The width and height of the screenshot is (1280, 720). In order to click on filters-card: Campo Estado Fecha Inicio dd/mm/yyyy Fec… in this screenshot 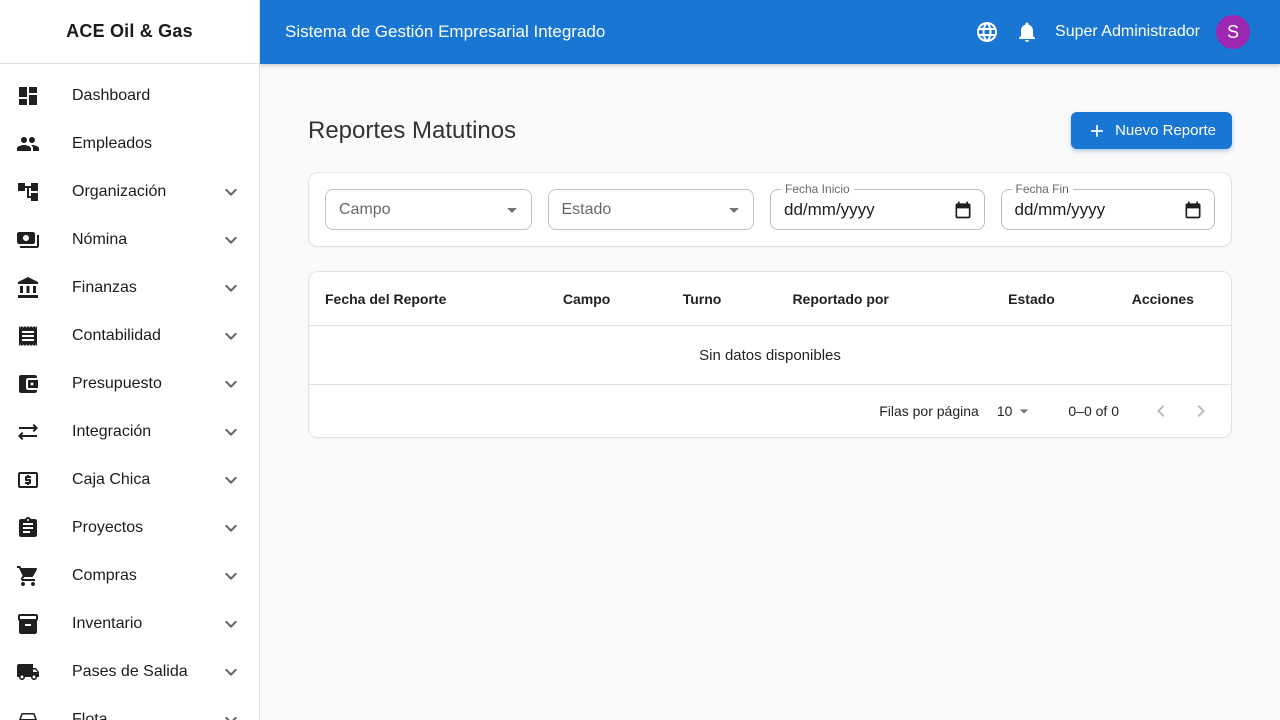, I will do `click(770, 209)`.